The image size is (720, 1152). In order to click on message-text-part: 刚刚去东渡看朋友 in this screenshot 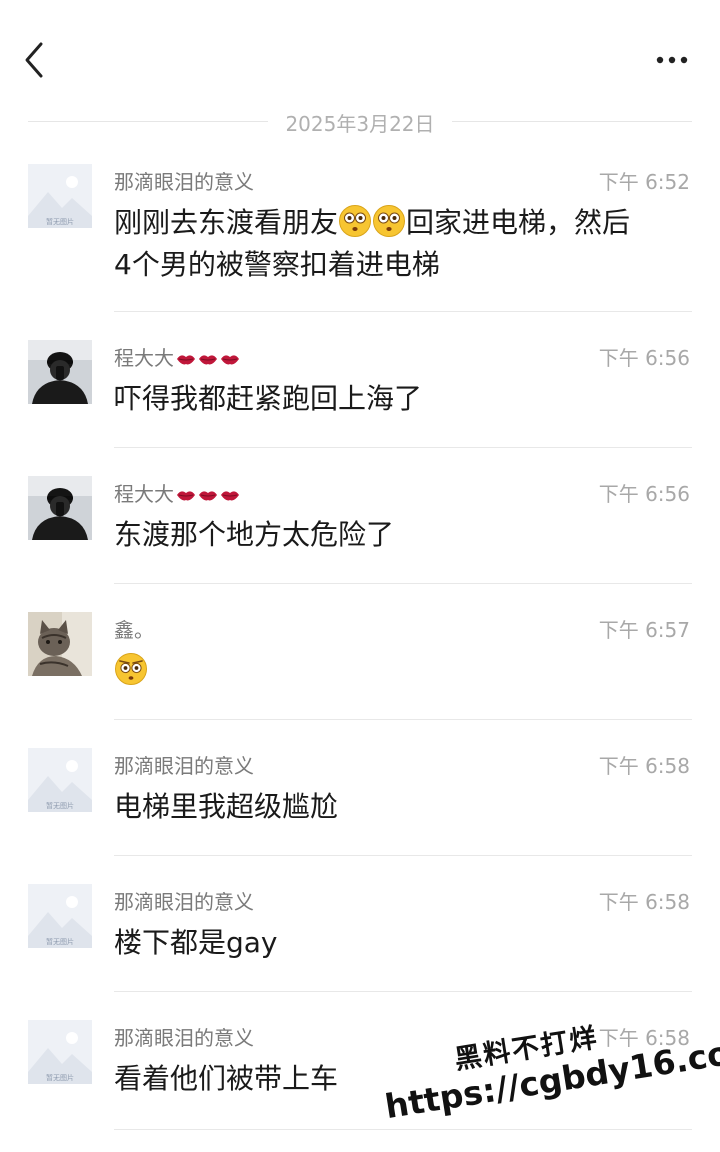, I will do `click(226, 222)`.